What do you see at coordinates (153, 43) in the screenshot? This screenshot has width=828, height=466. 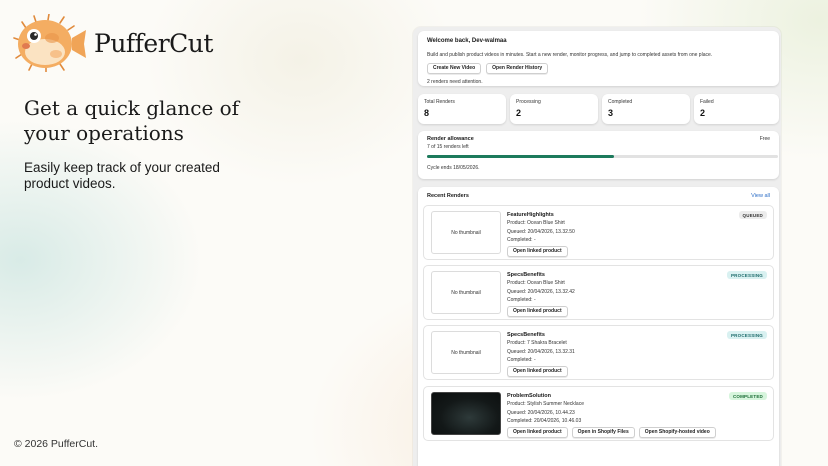 I see `brand-name: PufferCut` at bounding box center [153, 43].